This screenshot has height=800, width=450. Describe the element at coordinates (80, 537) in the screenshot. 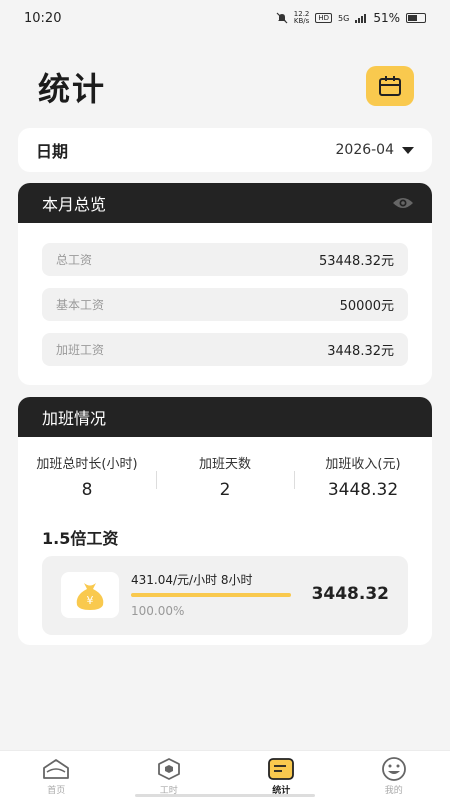

I see `rate-title: 1.5倍工资` at that location.